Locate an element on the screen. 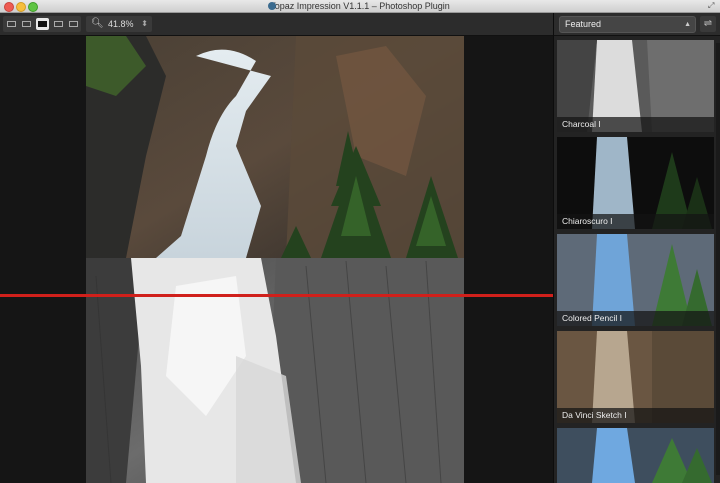 This screenshot has height=483, width=720. preset-category-dropdown: Featured ▲ is located at coordinates (627, 24).